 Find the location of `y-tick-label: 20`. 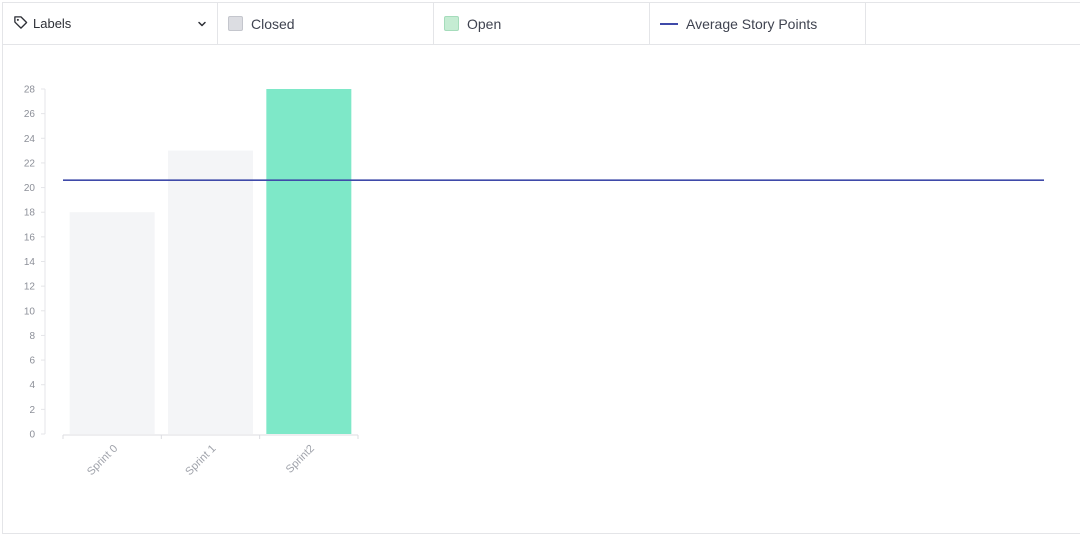

y-tick-label: 20 is located at coordinates (30, 188).